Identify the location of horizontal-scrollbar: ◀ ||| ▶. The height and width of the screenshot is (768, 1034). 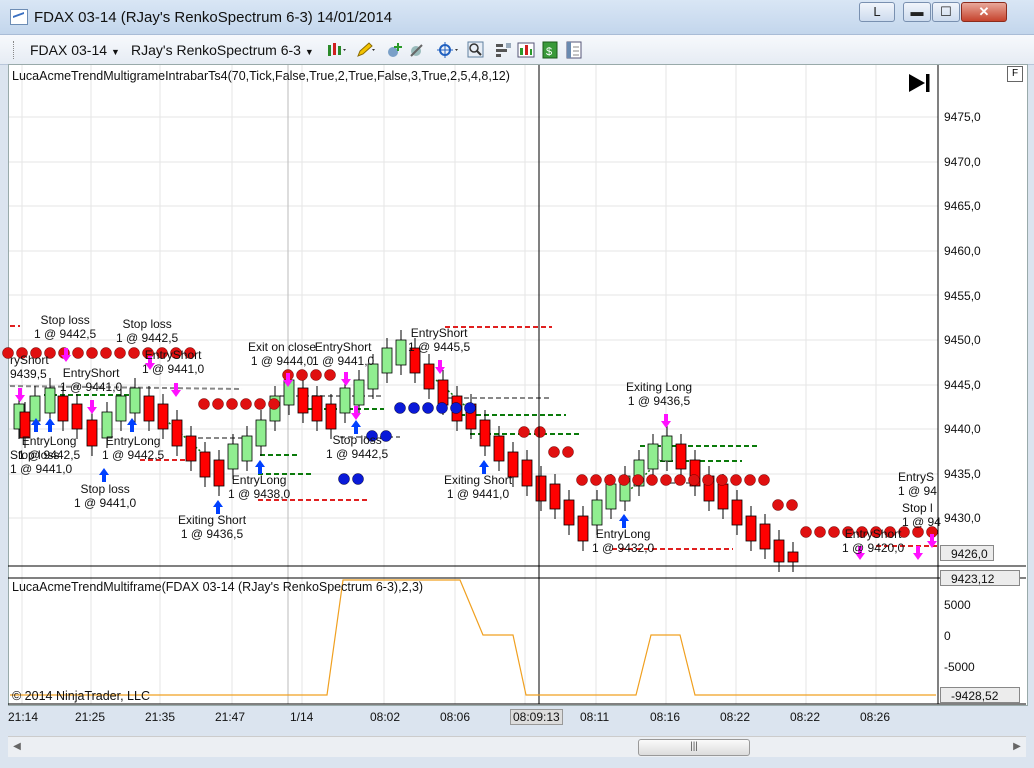
(517, 746).